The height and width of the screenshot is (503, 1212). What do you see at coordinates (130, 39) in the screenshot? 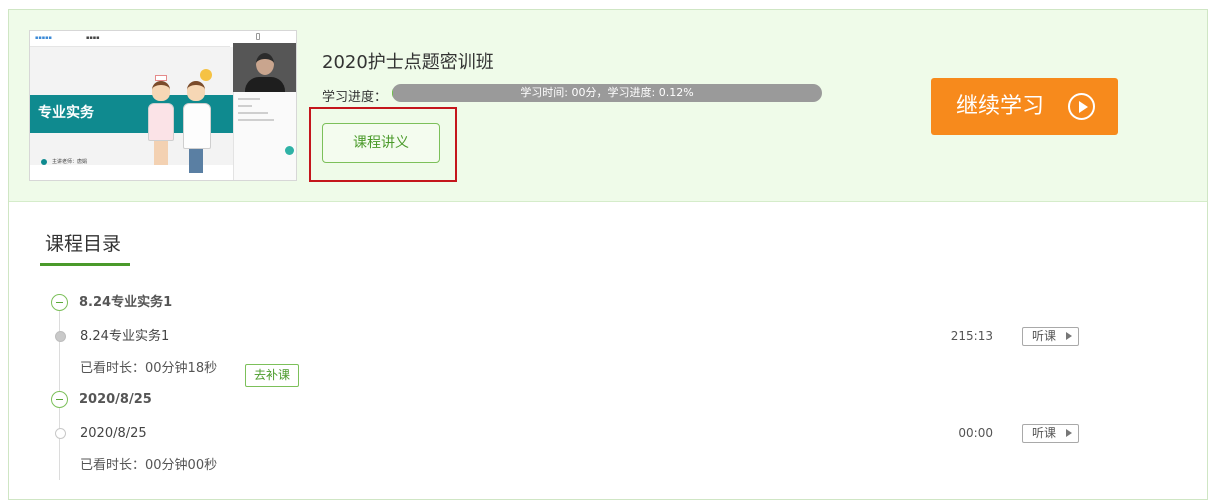
I see `thumbnail-topbar: ▪▪▪▪▪ ▪▪▪▪` at bounding box center [130, 39].